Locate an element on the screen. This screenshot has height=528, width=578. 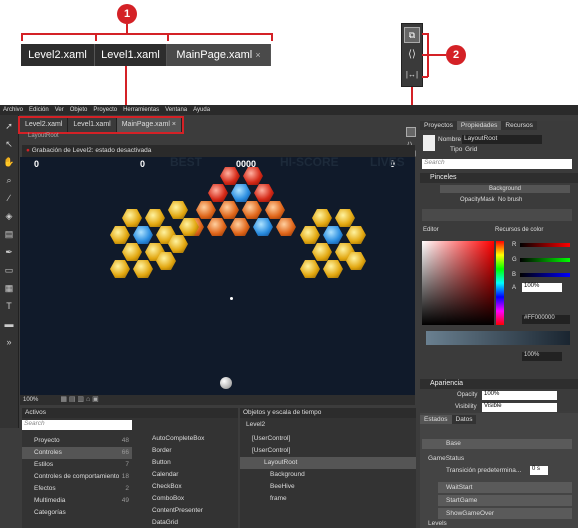
brush-type-buttons is located at coordinates (497, 215).